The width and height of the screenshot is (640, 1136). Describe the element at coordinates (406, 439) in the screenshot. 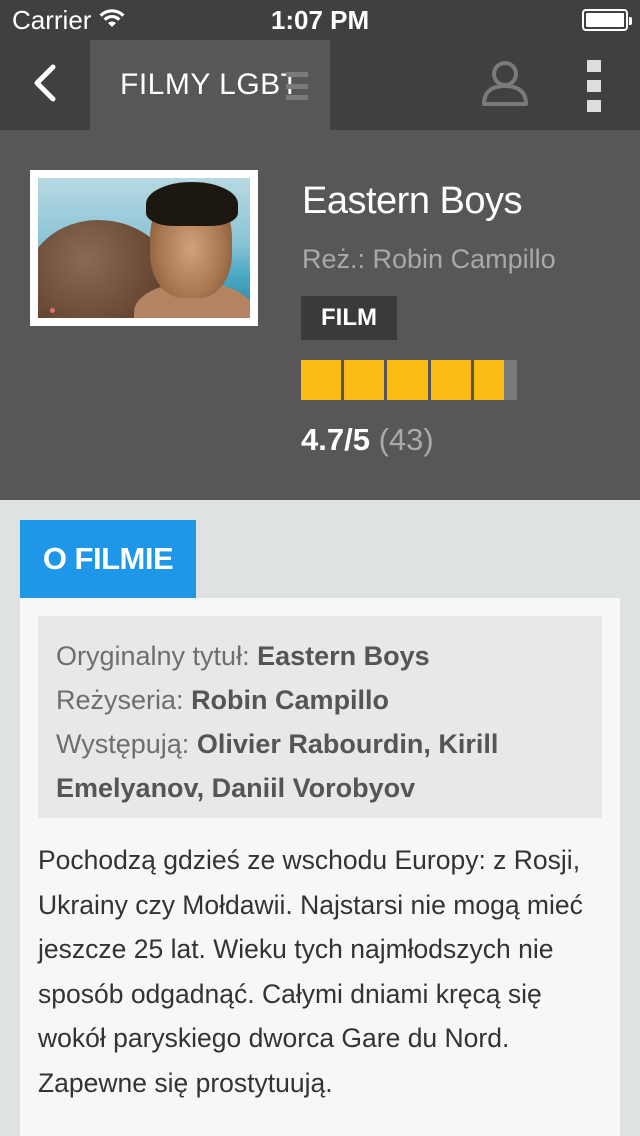

I see `rating-count: (43)` at that location.